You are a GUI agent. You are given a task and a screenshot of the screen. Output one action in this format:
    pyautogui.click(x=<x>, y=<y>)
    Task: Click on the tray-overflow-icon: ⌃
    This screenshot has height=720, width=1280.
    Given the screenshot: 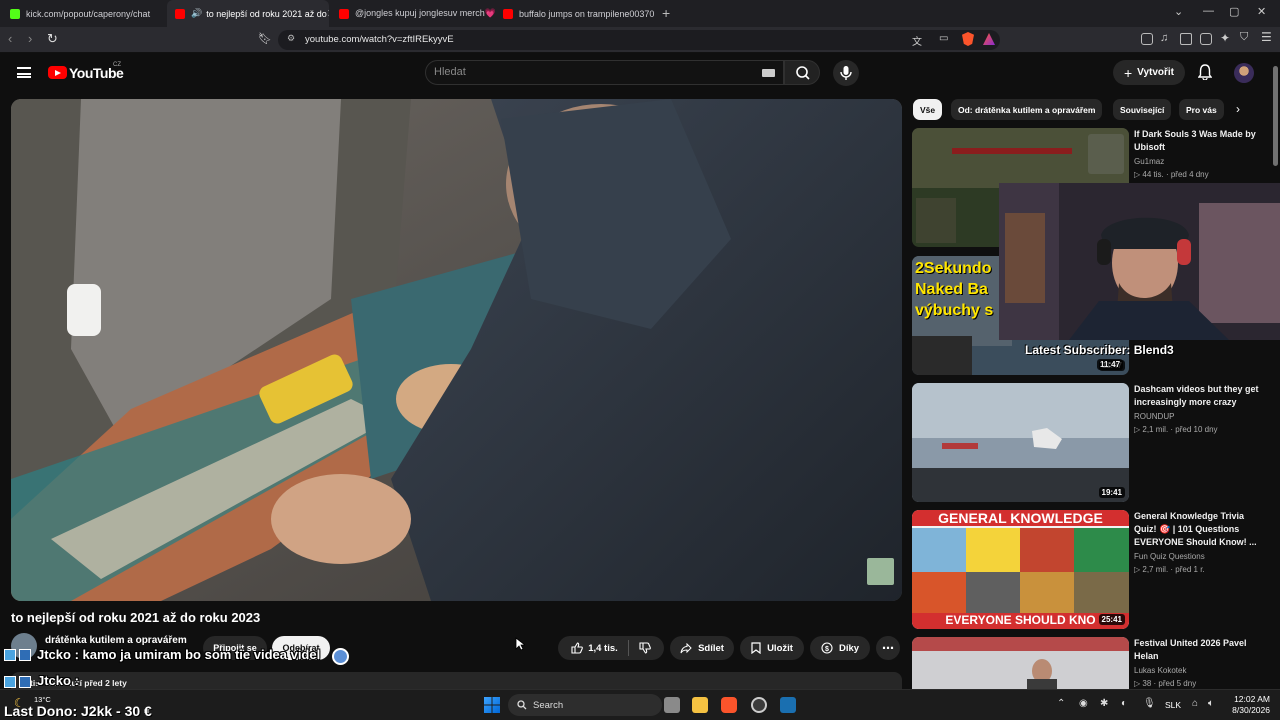 What is the action you would take?
    pyautogui.click(x=1061, y=703)
    